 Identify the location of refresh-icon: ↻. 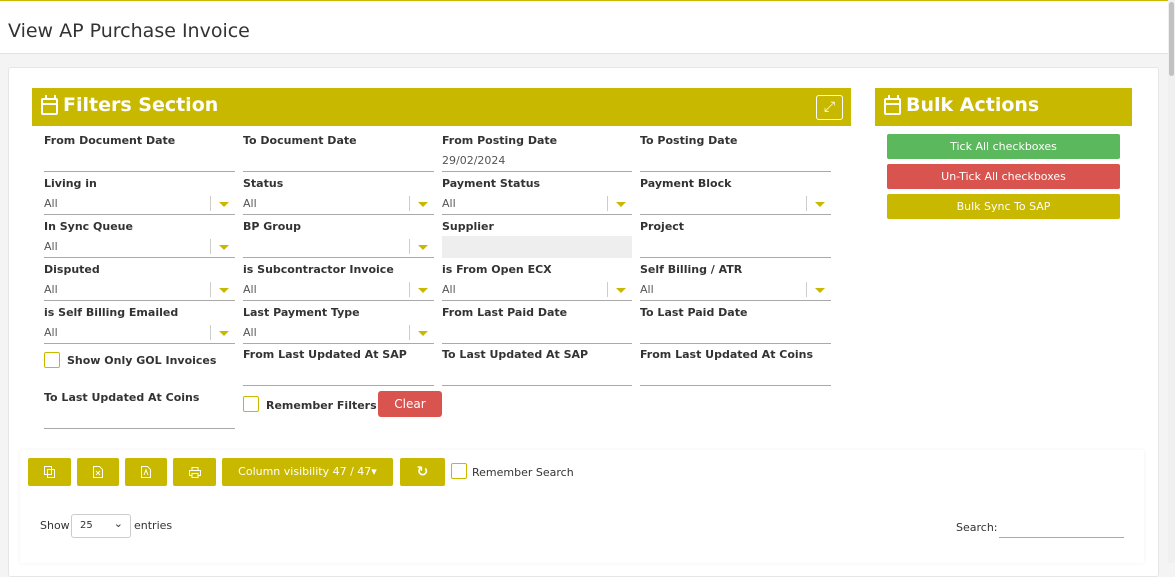
(422, 472).